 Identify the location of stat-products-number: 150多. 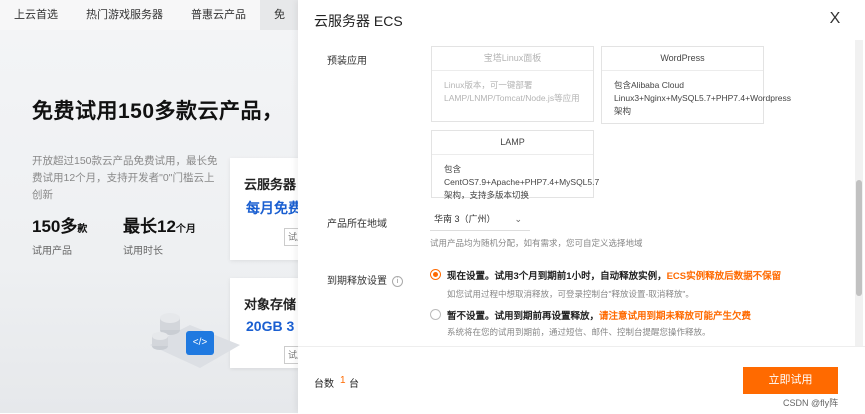
(55, 226).